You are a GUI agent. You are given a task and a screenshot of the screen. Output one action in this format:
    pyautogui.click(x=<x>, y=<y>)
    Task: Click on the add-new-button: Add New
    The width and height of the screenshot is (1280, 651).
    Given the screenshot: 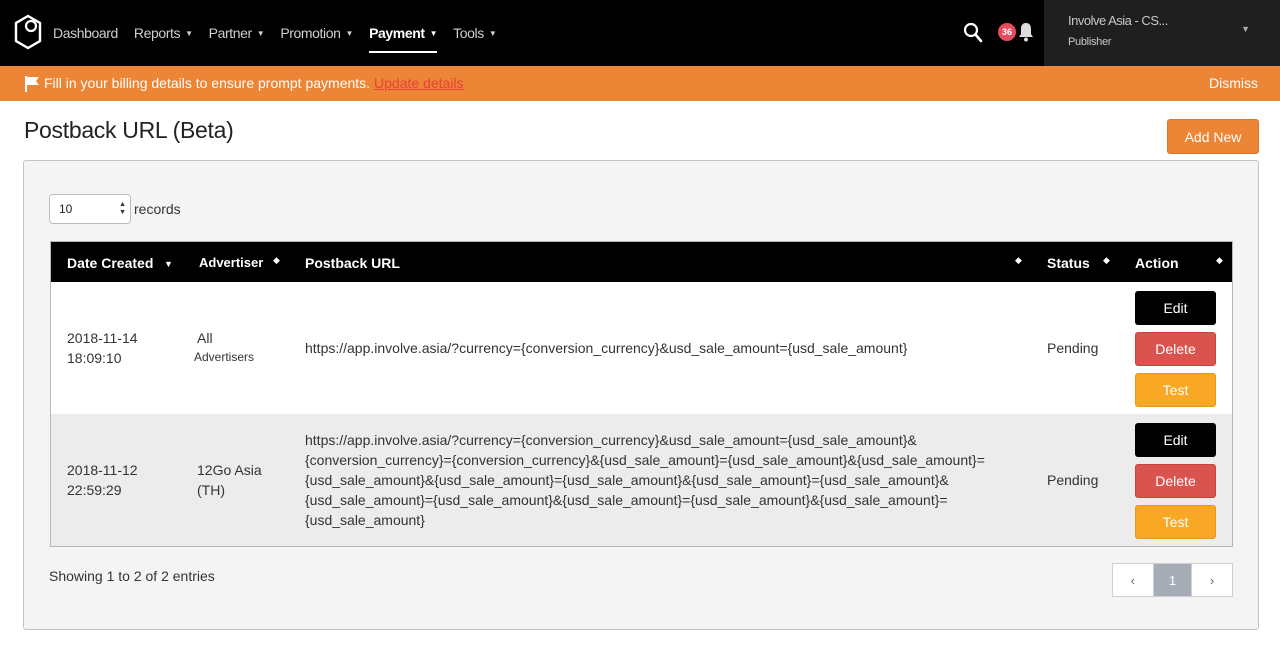 What is the action you would take?
    pyautogui.click(x=1213, y=136)
    